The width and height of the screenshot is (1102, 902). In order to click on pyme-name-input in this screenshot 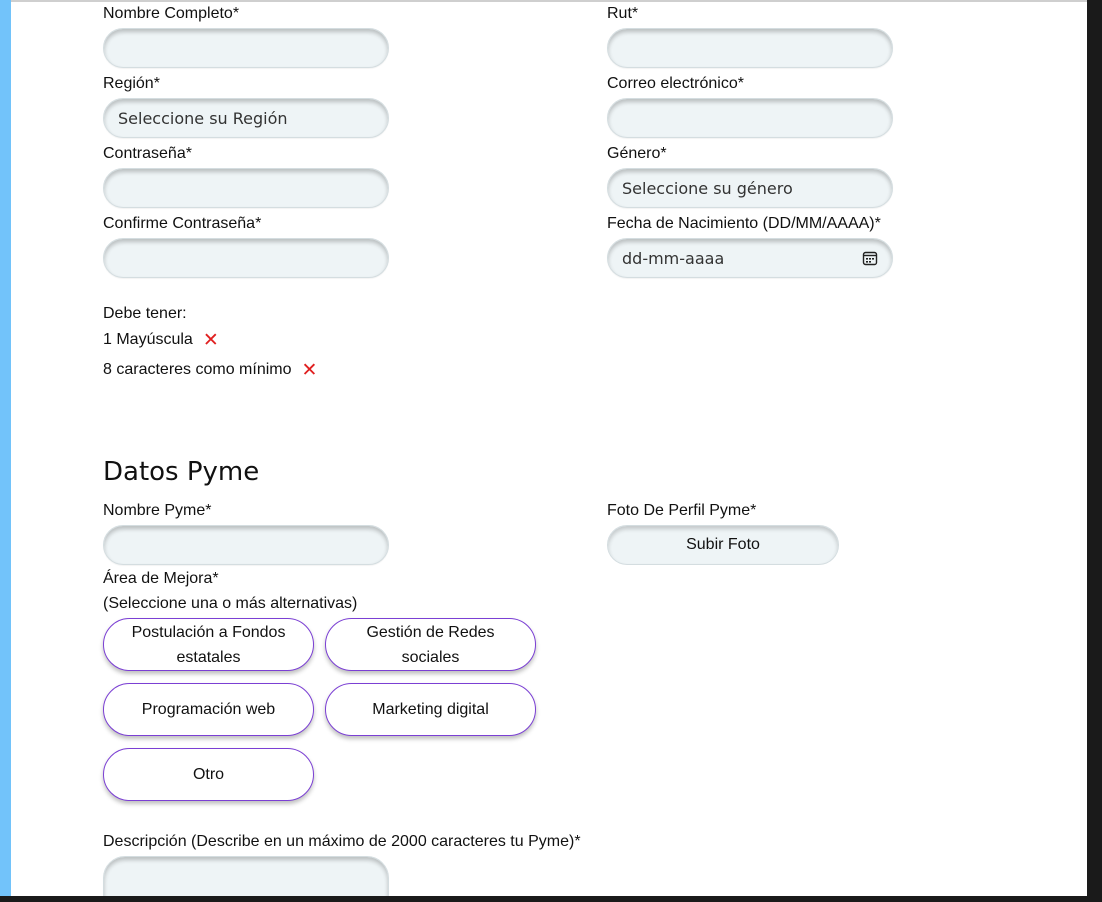, I will do `click(246, 545)`.